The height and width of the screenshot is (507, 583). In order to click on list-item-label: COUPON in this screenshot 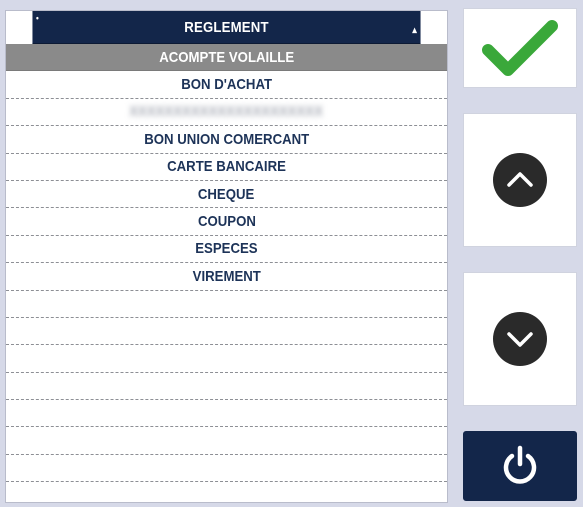, I will do `click(226, 222)`.